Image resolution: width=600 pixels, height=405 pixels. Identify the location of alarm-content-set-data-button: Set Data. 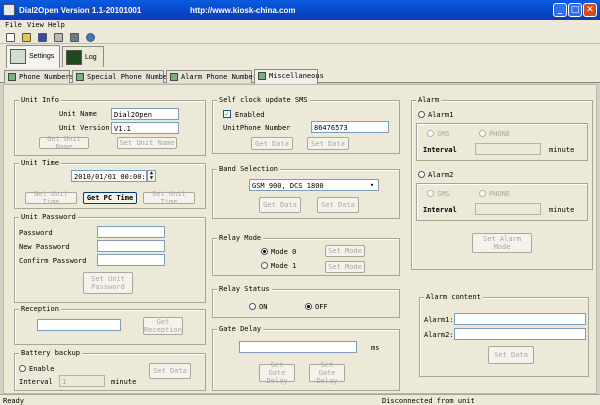
(511, 355).